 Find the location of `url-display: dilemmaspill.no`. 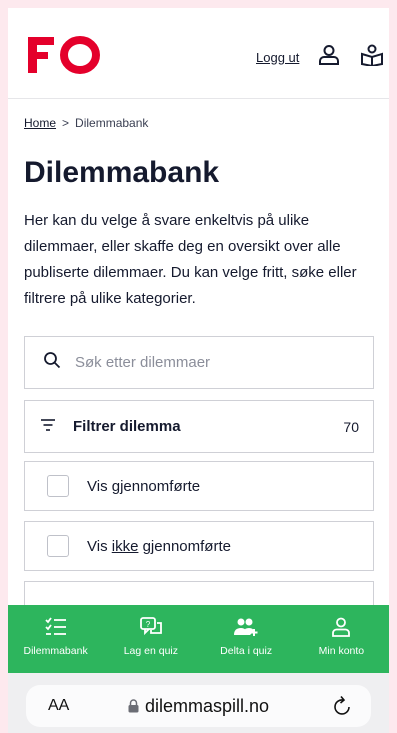

url-display: dilemmaspill.no is located at coordinates (198, 706).